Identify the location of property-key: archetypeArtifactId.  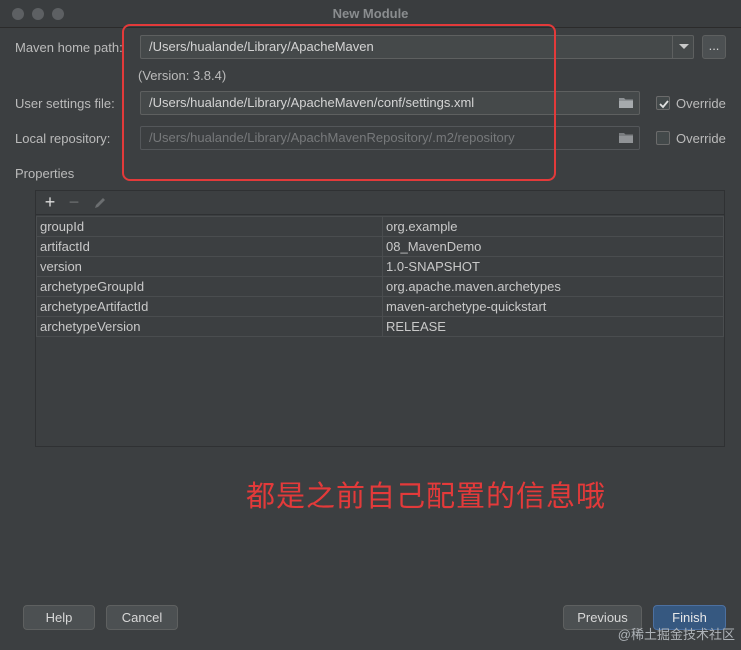
(209, 306).